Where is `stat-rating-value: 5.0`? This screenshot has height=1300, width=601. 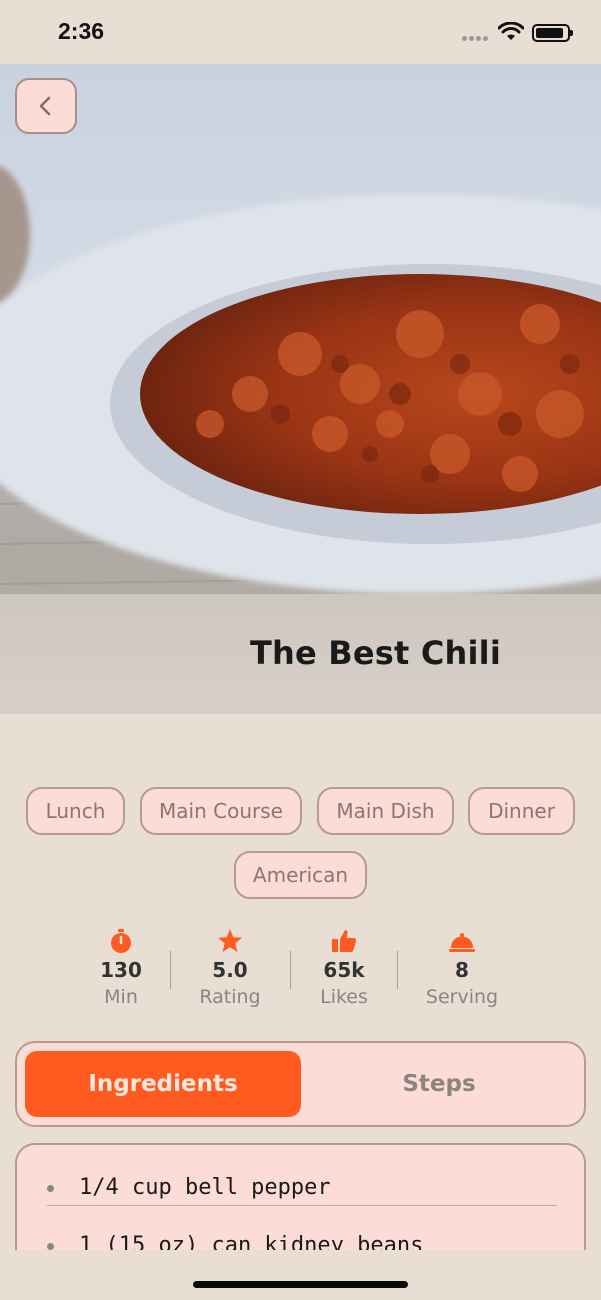 stat-rating-value: 5.0 is located at coordinates (230, 970).